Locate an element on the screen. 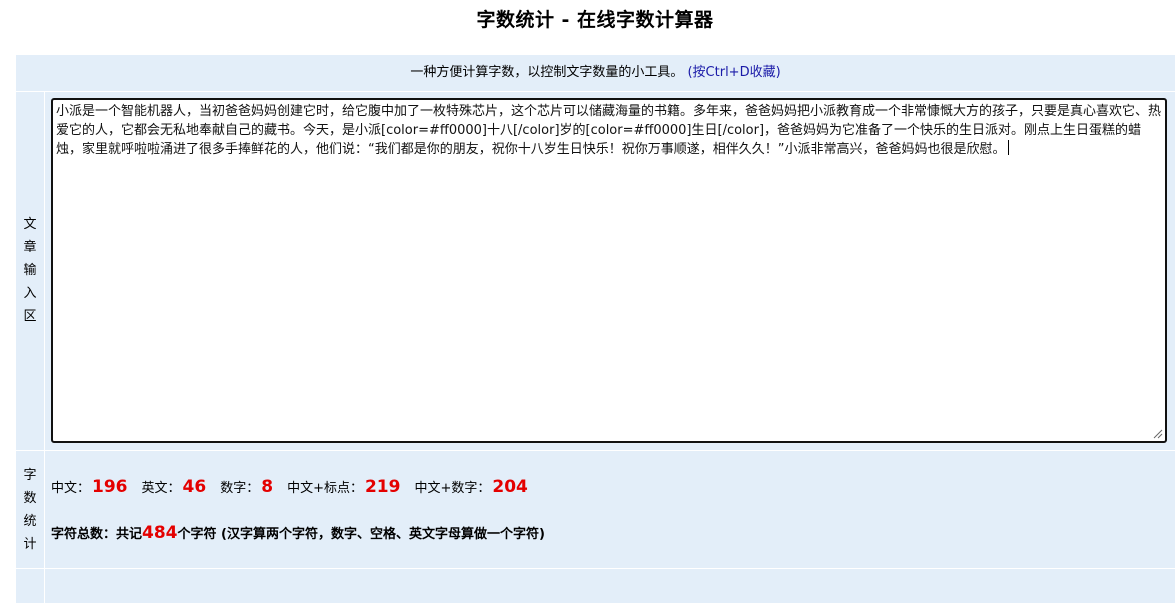 This screenshot has height=603, width=1175. stat-label: 英文： is located at coordinates (161, 488).